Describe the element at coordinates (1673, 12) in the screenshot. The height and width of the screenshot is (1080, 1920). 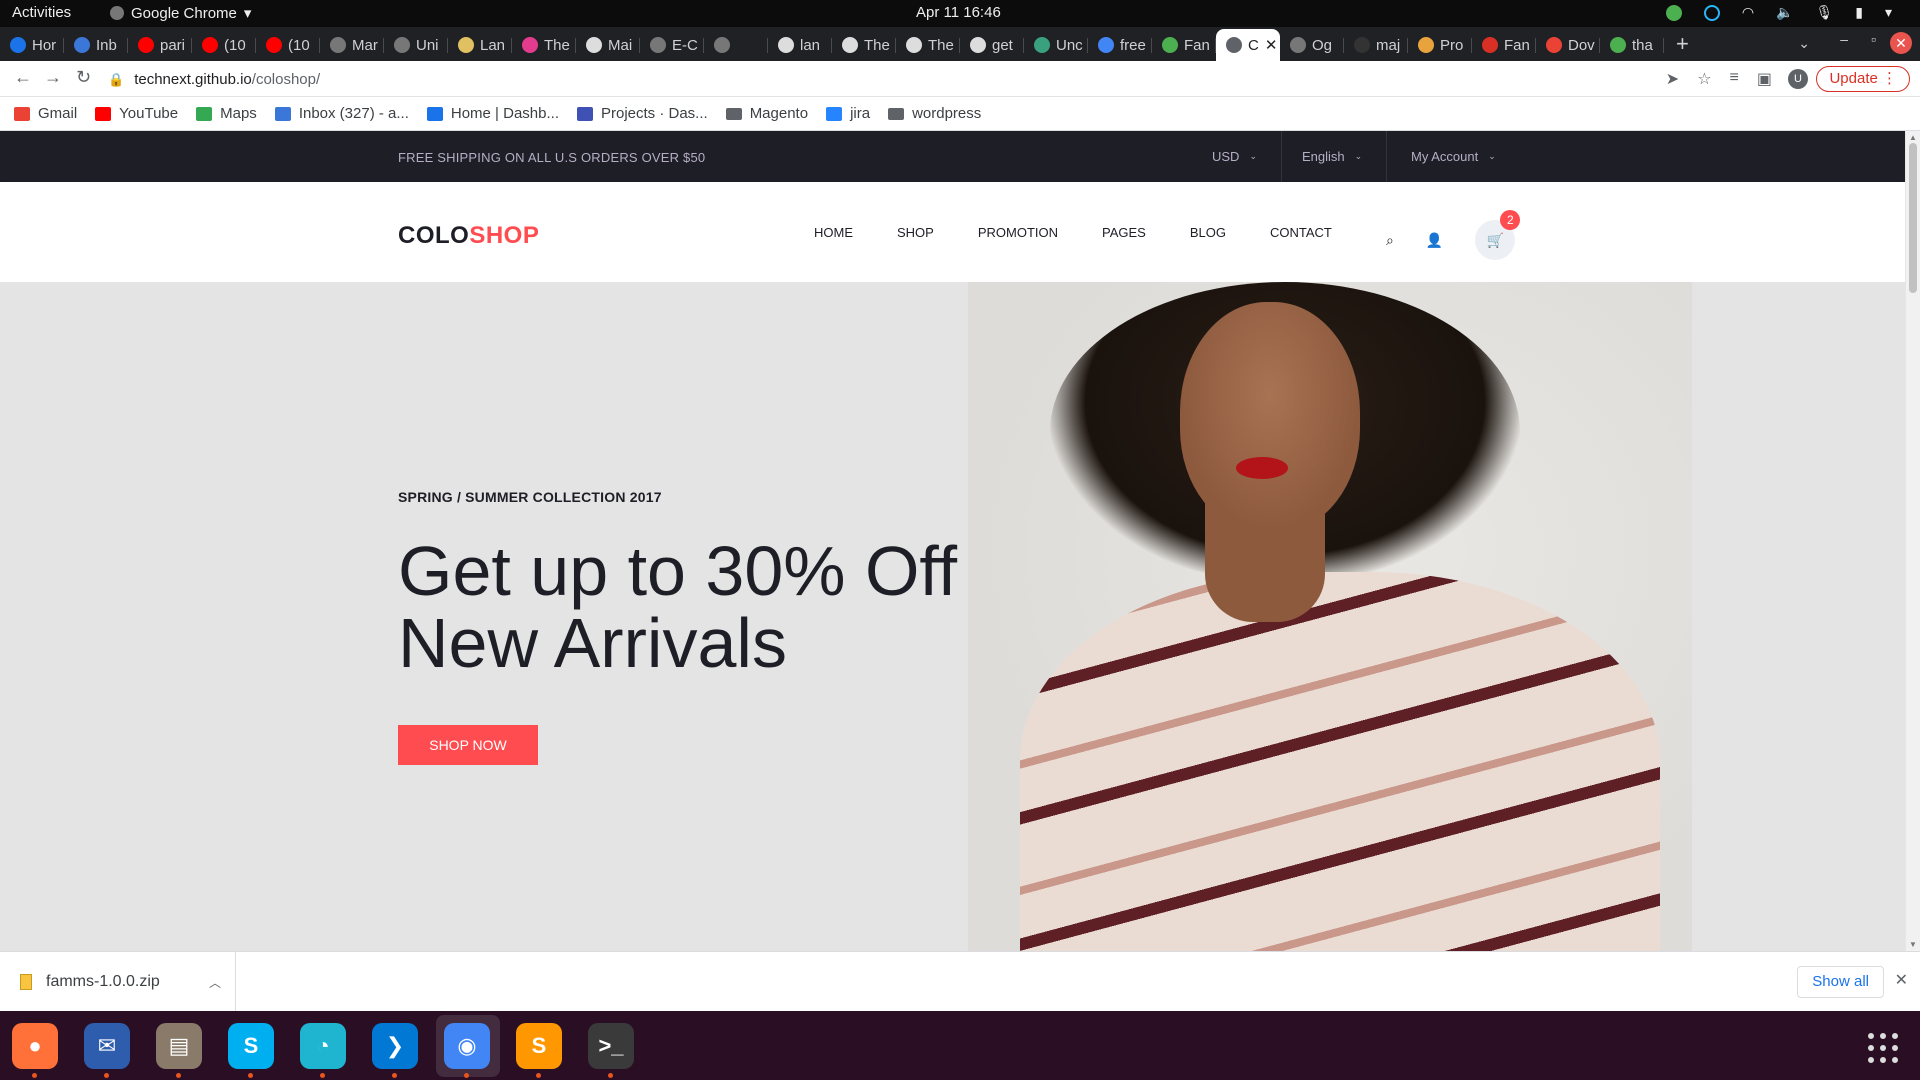
I see `shield-check-icon` at that location.